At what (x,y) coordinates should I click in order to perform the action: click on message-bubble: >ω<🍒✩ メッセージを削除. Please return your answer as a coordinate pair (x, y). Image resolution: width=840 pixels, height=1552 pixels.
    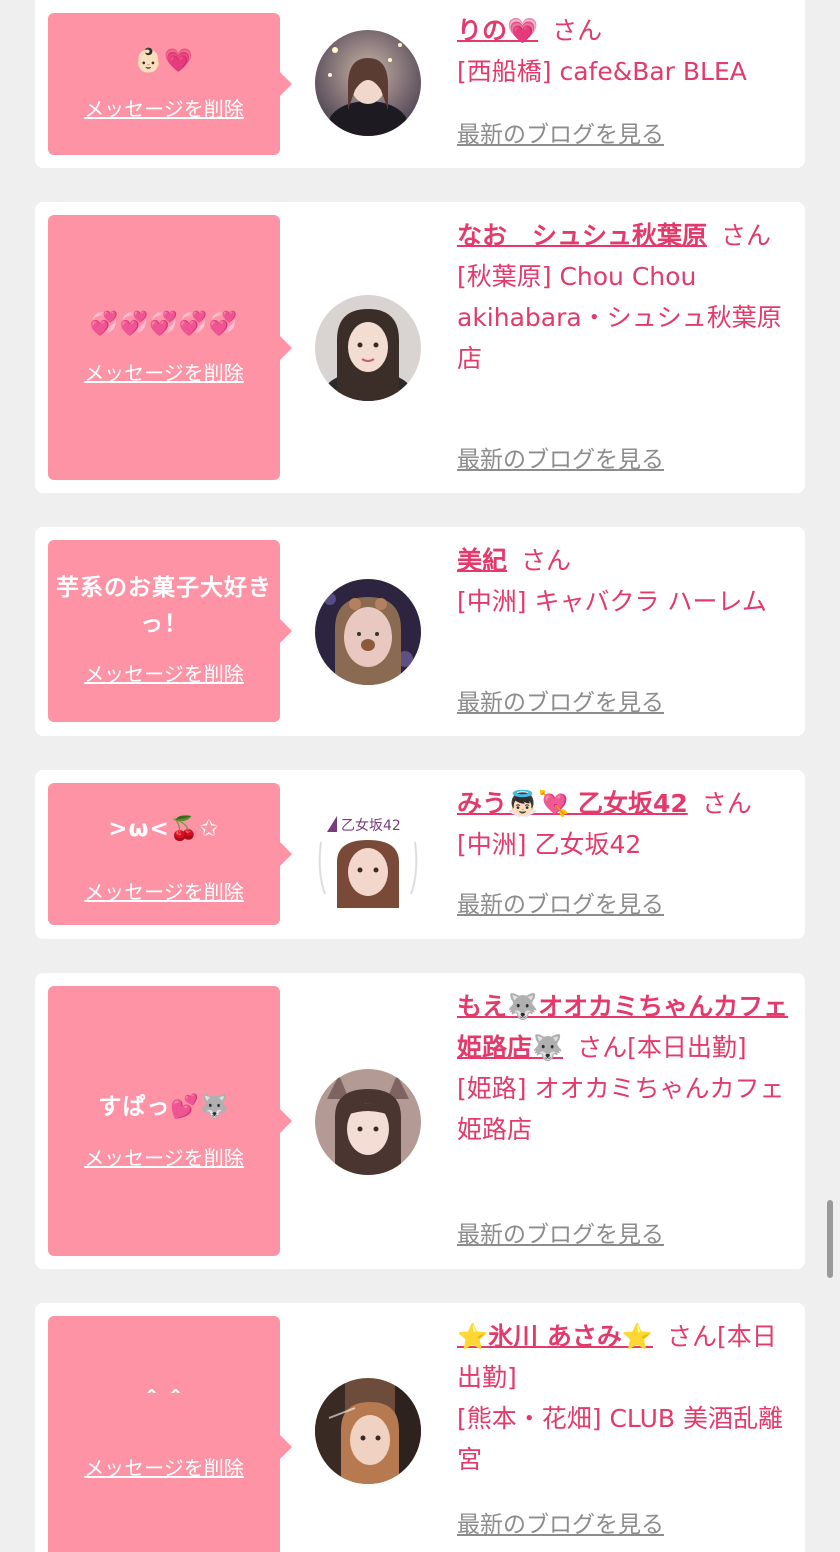
    Looking at the image, I should click on (170, 854).